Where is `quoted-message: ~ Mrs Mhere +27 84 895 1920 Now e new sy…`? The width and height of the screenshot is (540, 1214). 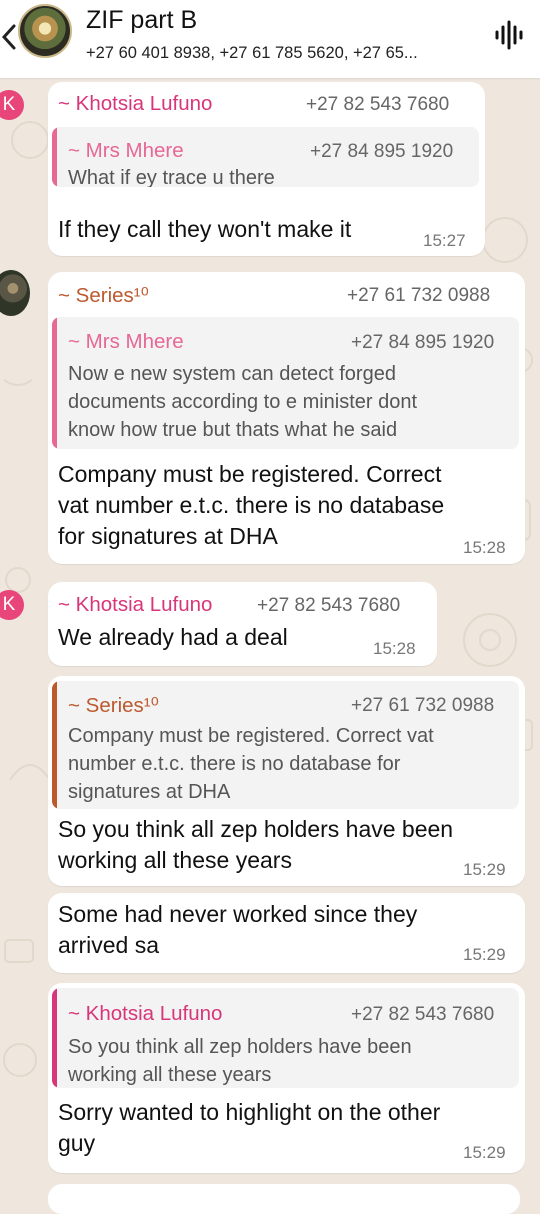
quoted-message: ~ Mrs Mhere +27 84 895 1920 Now e new sy… is located at coordinates (285, 383).